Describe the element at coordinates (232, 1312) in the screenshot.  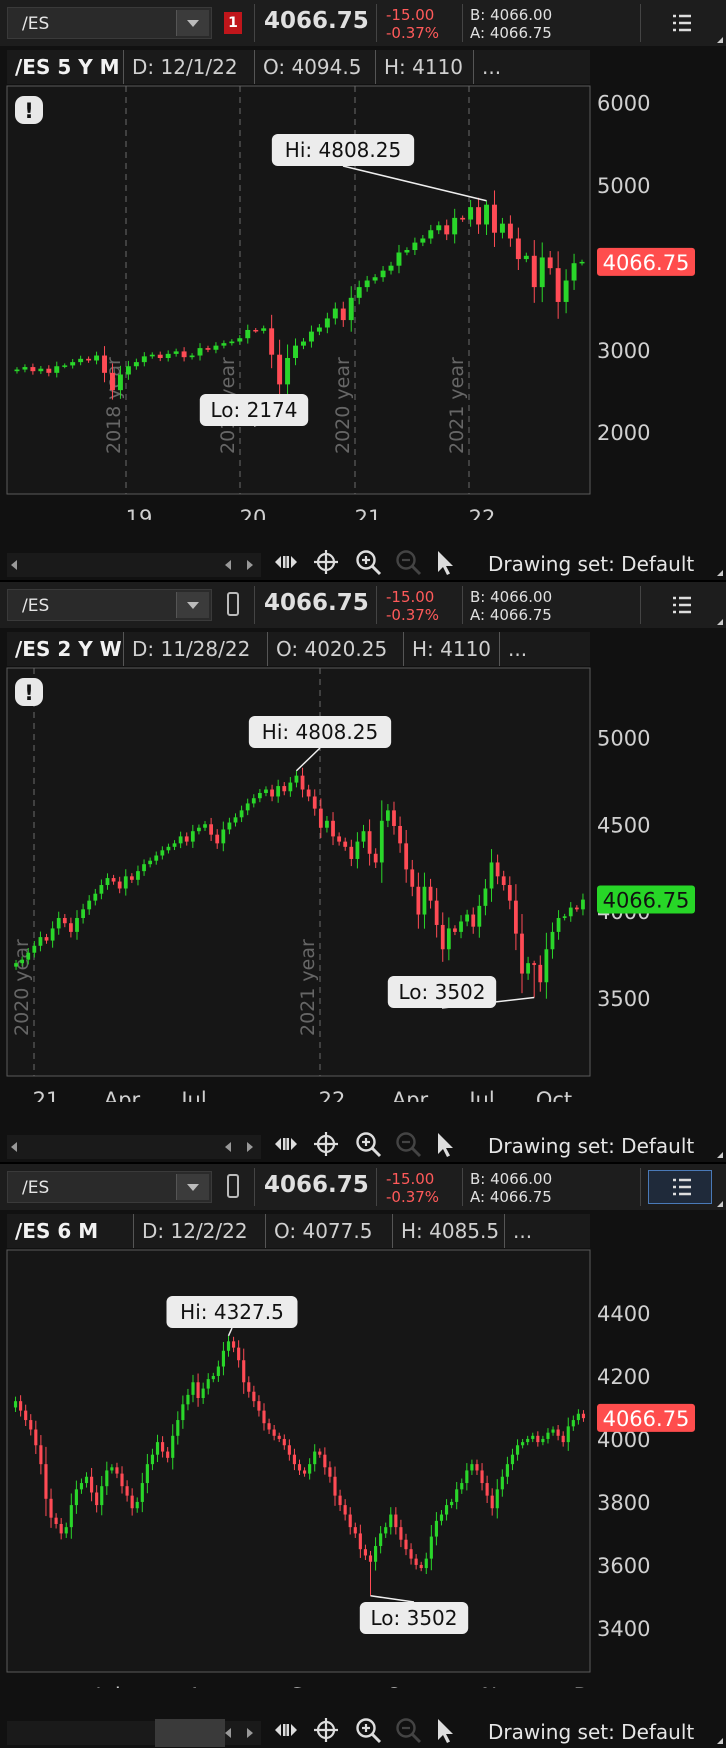
I see `hi-callout-text: Hi: 4327.5` at that location.